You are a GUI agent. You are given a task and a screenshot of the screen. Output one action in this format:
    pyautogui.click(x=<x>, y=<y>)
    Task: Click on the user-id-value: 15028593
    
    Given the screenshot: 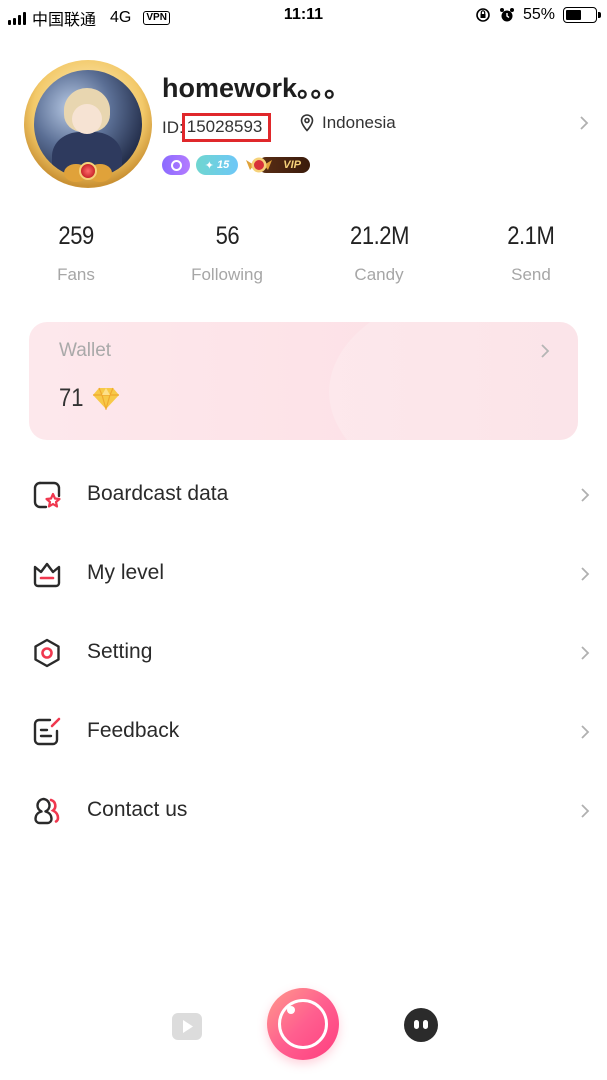 What is the action you would take?
    pyautogui.click(x=226, y=127)
    